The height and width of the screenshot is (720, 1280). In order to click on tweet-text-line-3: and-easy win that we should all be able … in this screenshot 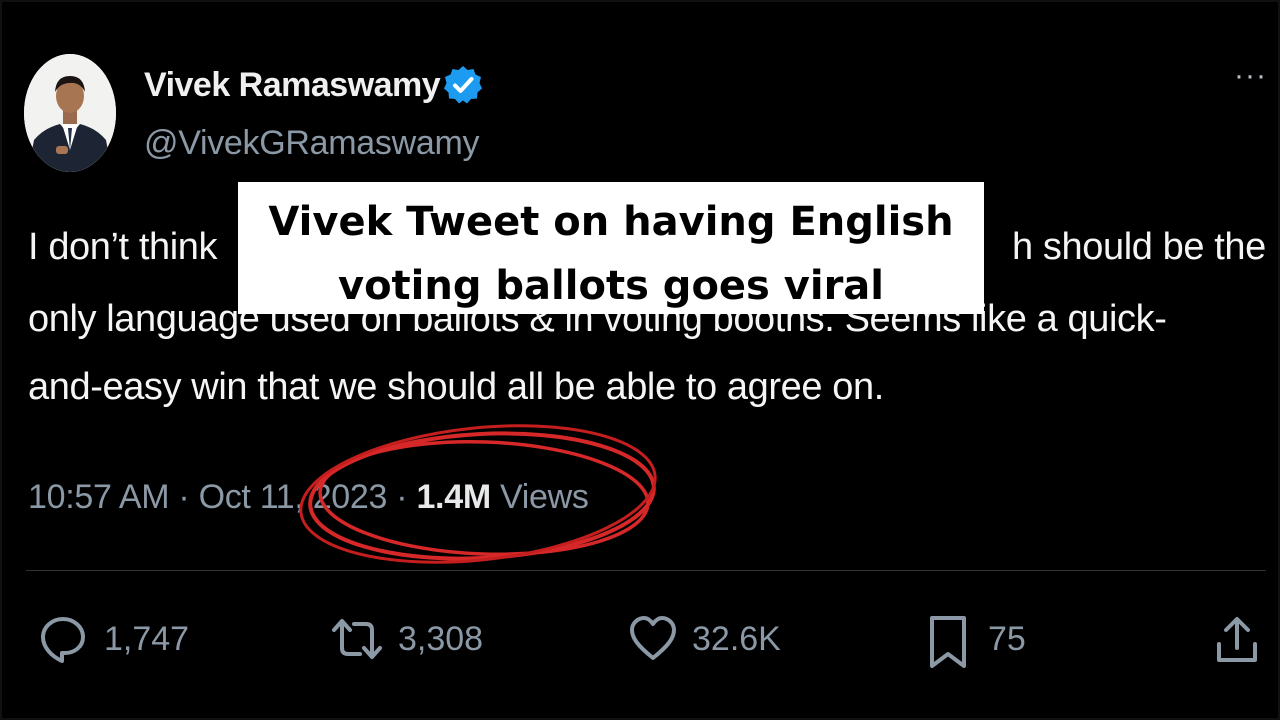, I will do `click(456, 387)`.